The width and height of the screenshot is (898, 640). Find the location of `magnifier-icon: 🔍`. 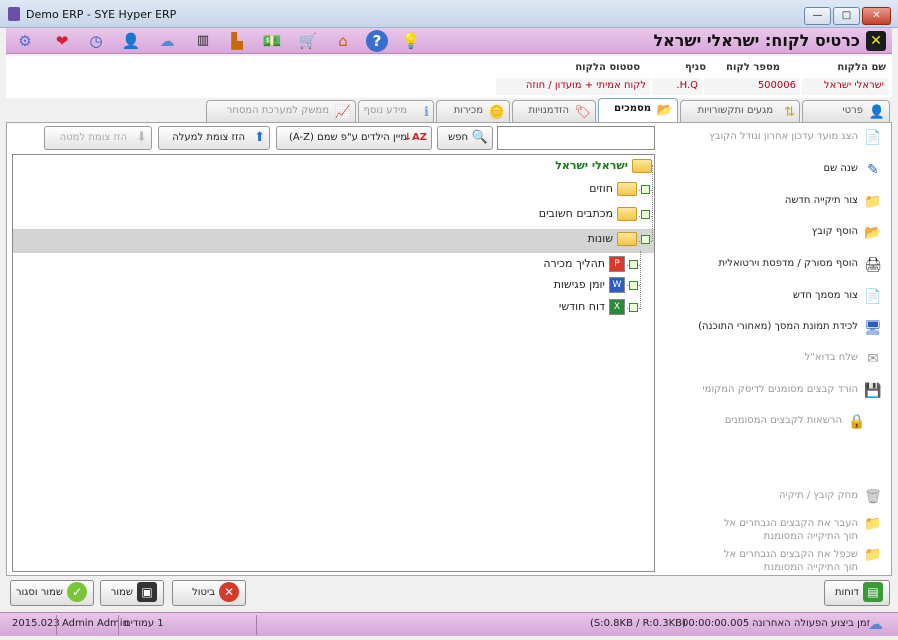

magnifier-icon: 🔍 is located at coordinates (479, 137).